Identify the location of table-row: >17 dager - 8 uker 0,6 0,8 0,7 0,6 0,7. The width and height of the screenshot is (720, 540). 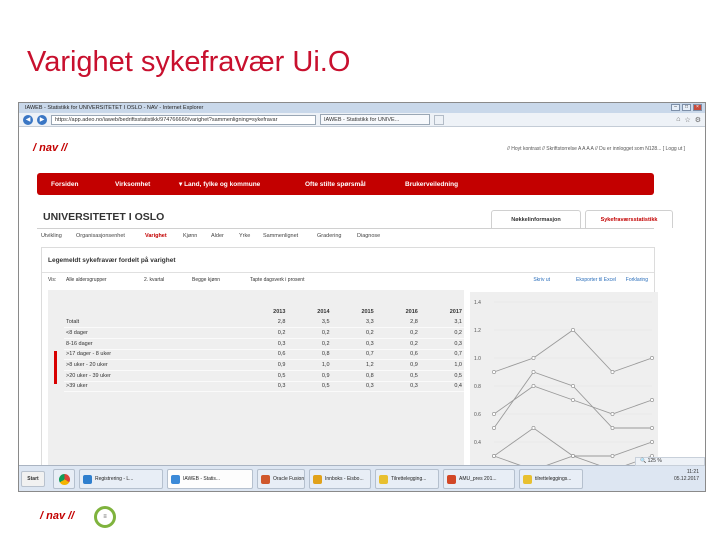
(264, 355).